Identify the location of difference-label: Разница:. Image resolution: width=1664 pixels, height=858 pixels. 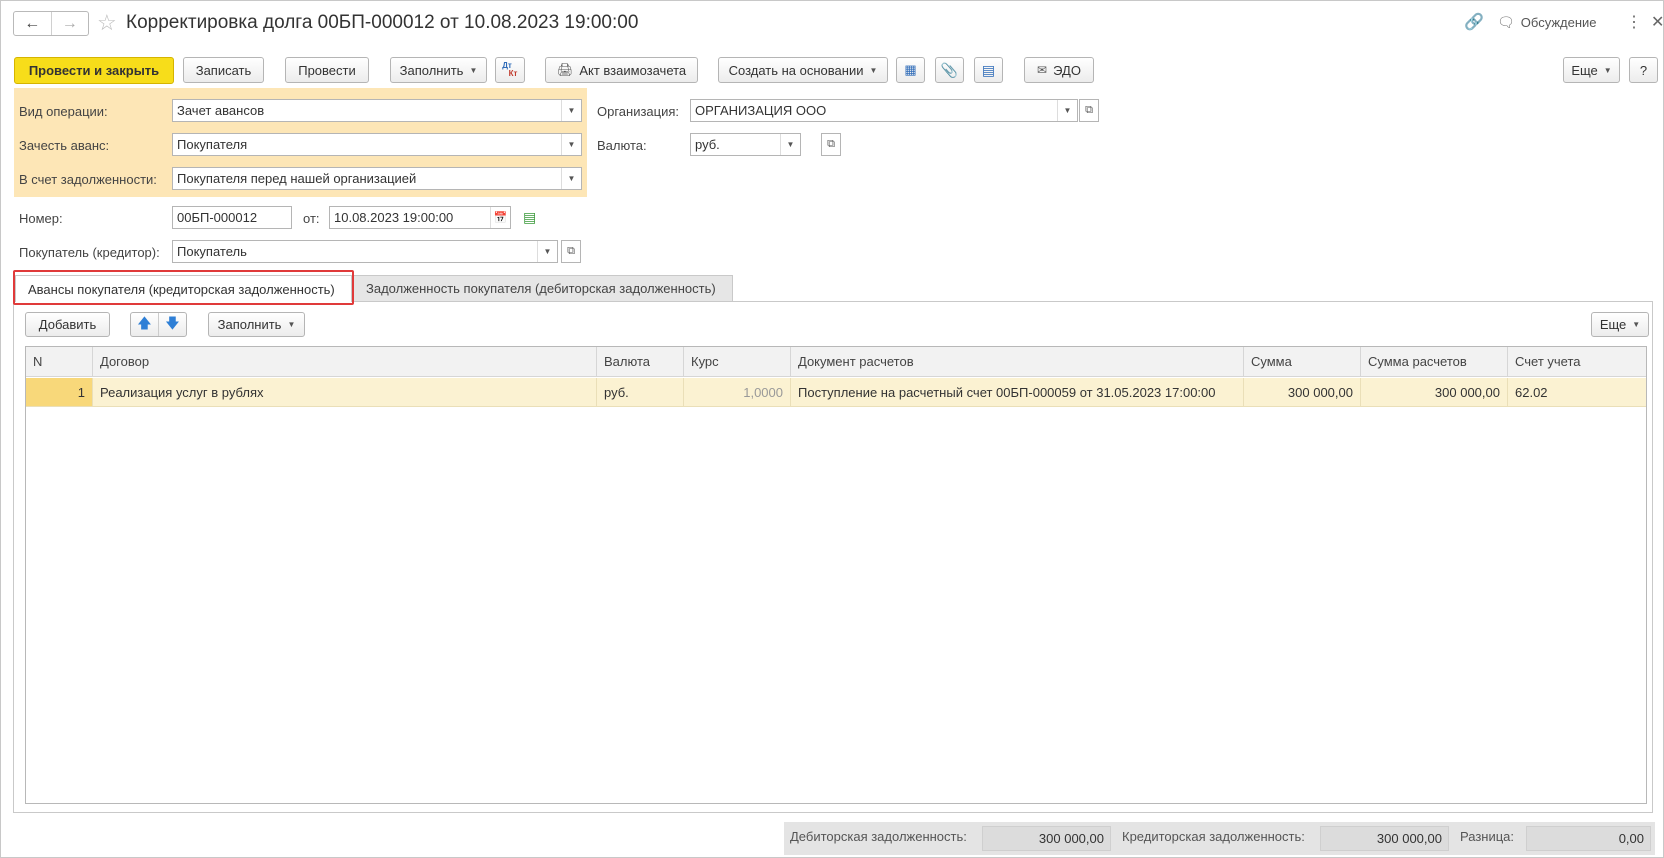
(1487, 836).